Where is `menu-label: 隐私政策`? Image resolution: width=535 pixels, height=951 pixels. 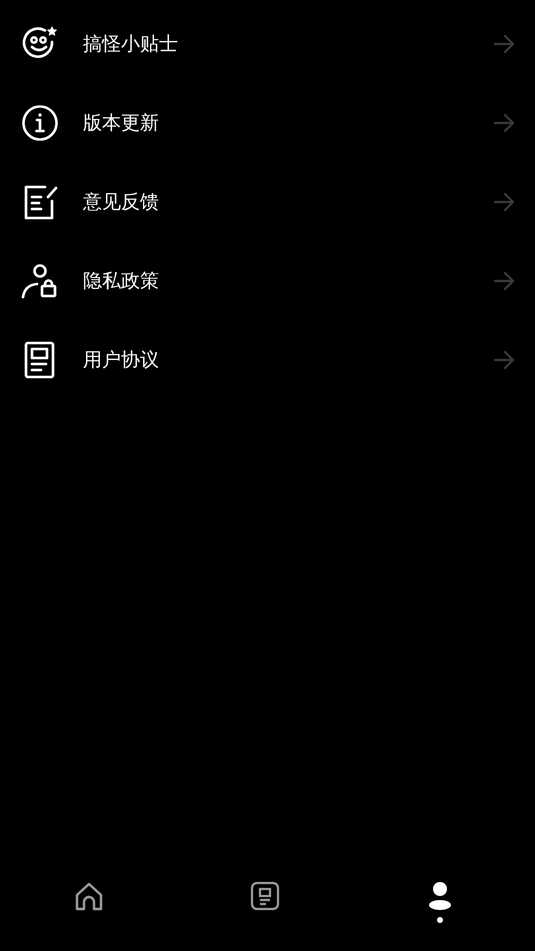
menu-label: 隐私政策 is located at coordinates (121, 281).